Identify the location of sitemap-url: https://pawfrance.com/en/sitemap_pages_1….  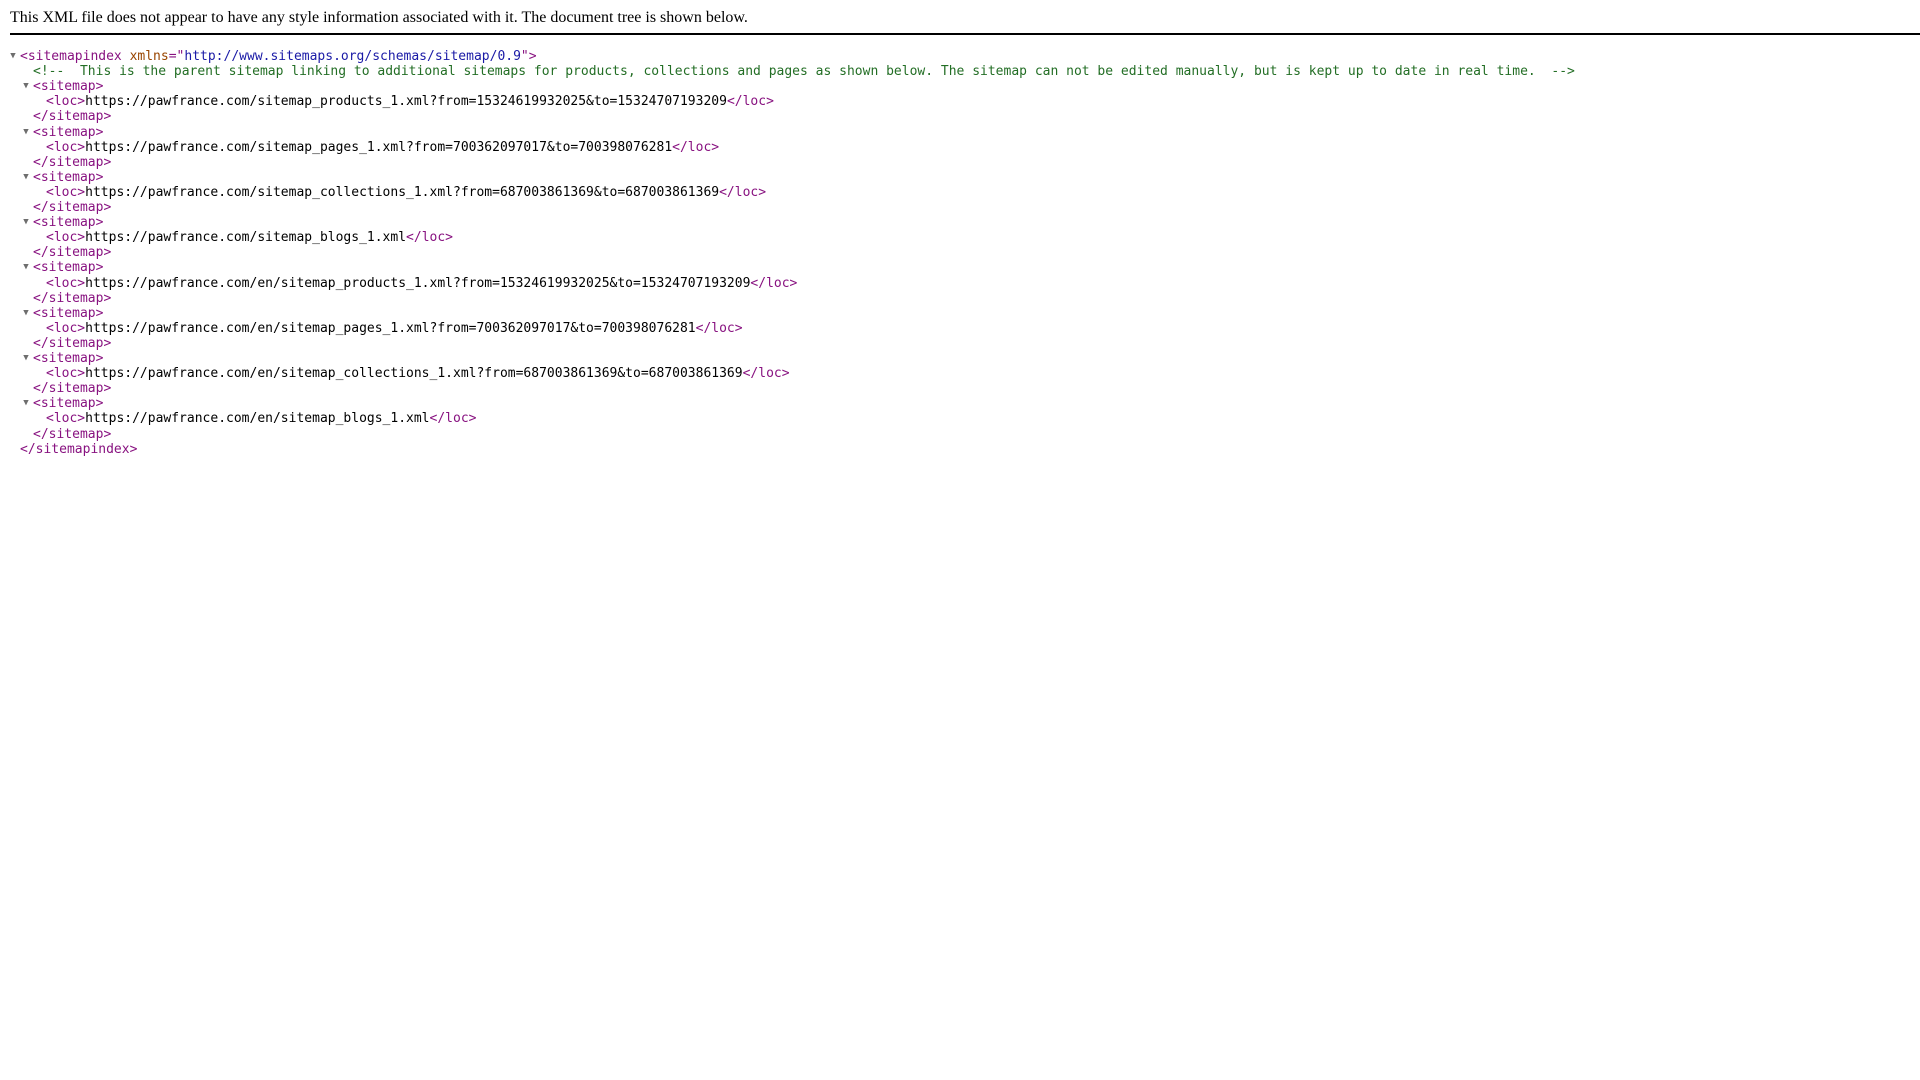
(390, 328).